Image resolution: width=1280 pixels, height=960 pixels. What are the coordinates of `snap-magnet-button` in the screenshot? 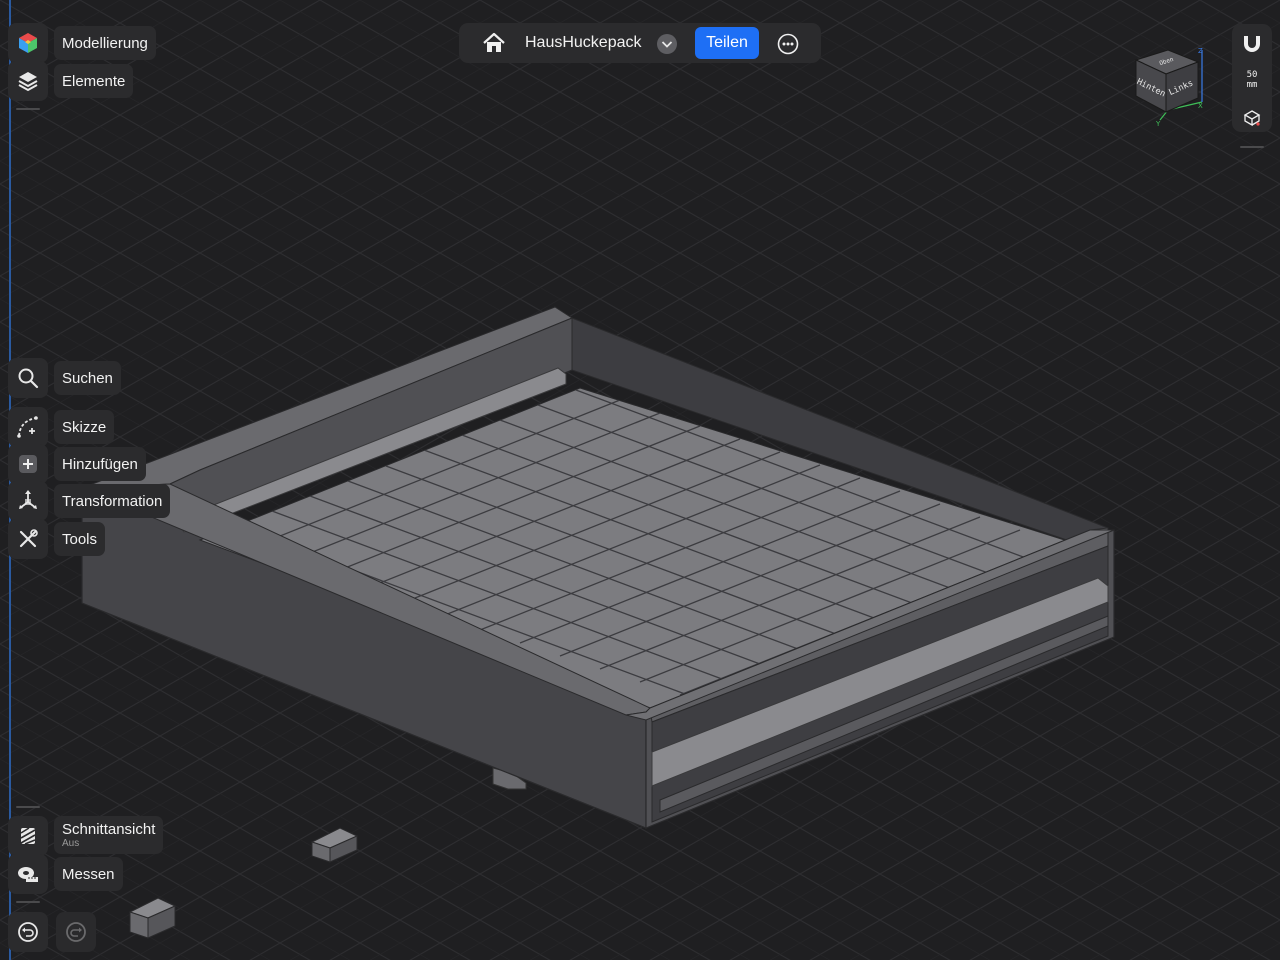 It's located at (1252, 44).